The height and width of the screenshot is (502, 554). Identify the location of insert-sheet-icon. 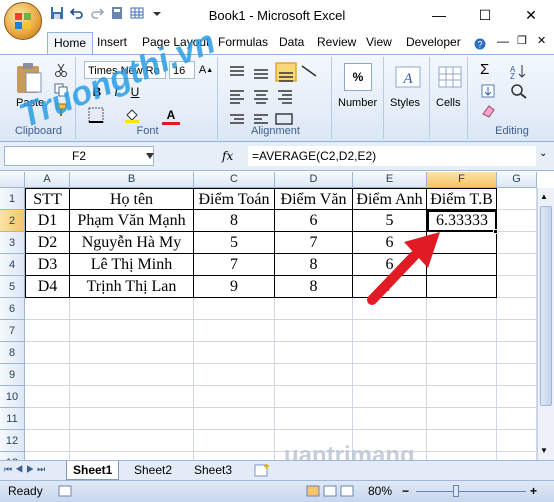
(262, 470).